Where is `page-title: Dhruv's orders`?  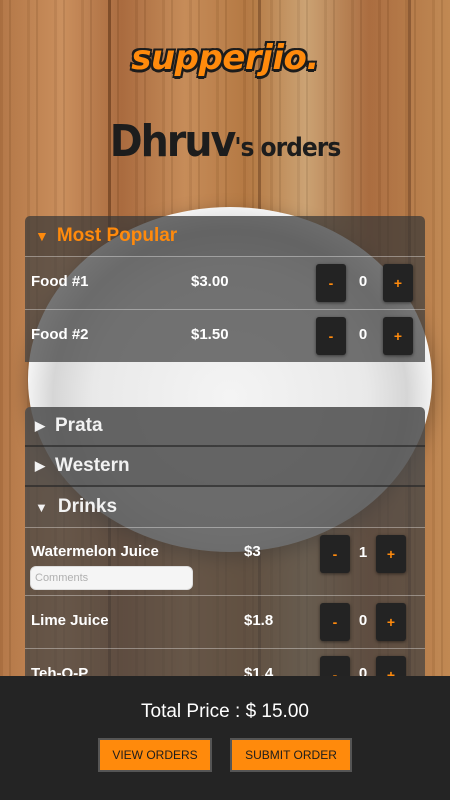 page-title: Dhruv's orders is located at coordinates (225, 141).